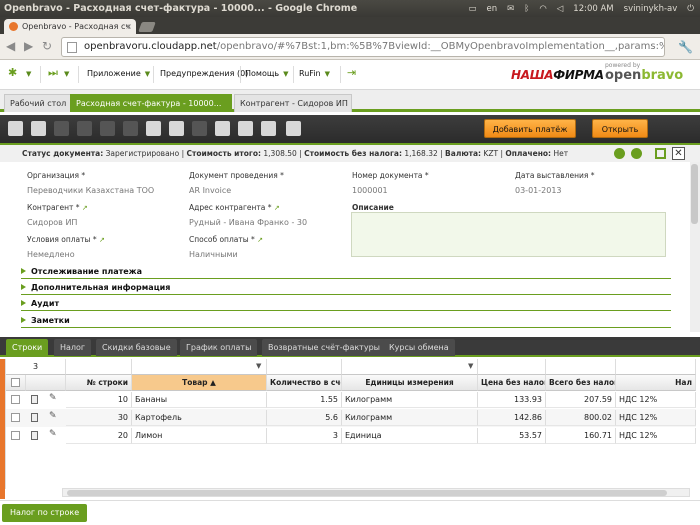  I want to click on header-qty: Количество в счёте, so click(304, 383).